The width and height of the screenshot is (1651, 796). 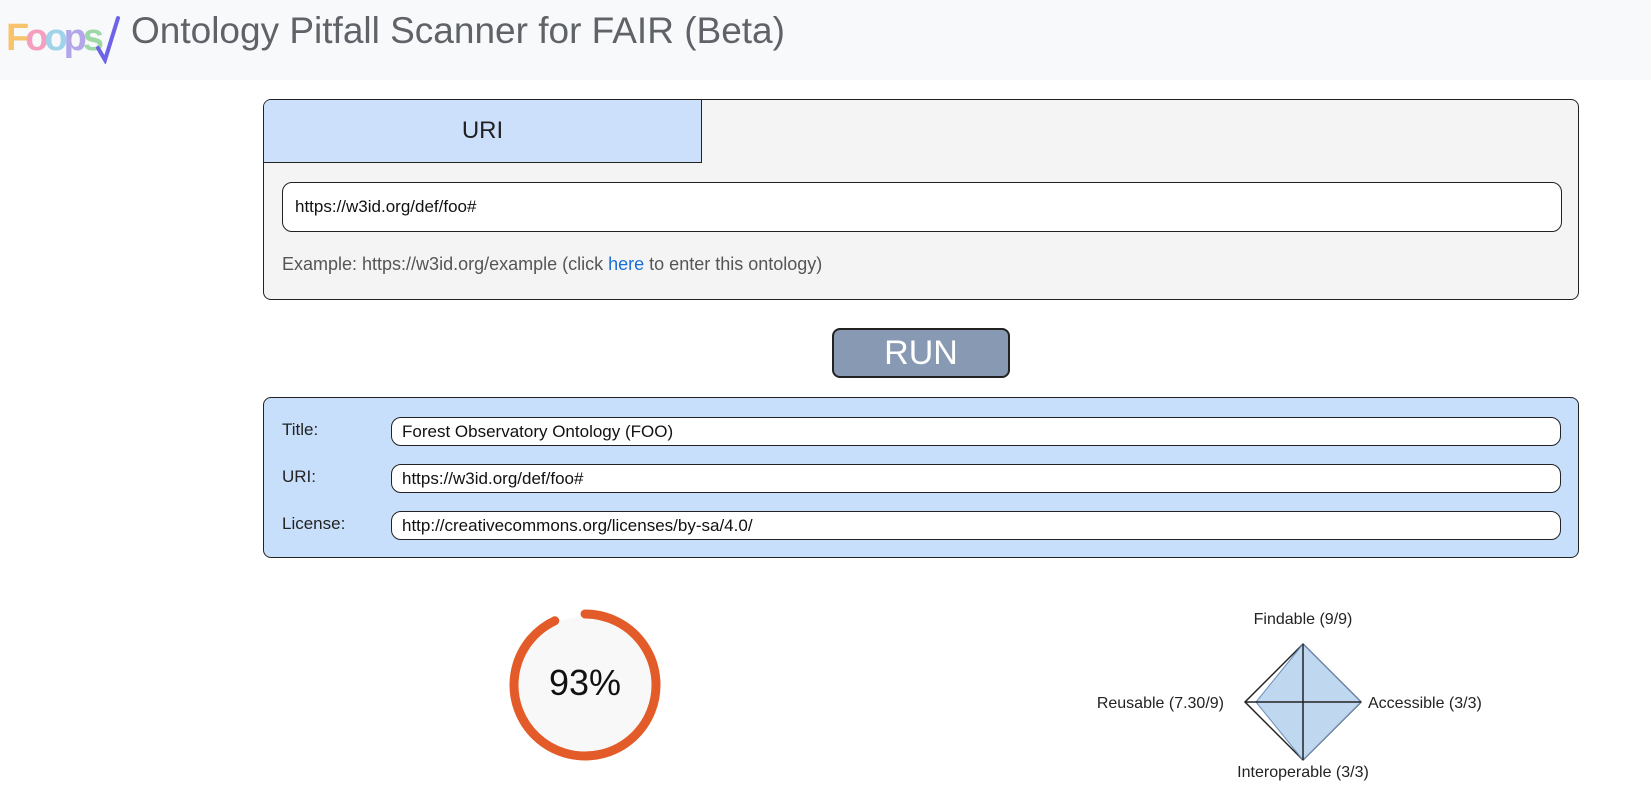 What do you see at coordinates (733, 264) in the screenshot?
I see `example-suffix: to enter this ontology)` at bounding box center [733, 264].